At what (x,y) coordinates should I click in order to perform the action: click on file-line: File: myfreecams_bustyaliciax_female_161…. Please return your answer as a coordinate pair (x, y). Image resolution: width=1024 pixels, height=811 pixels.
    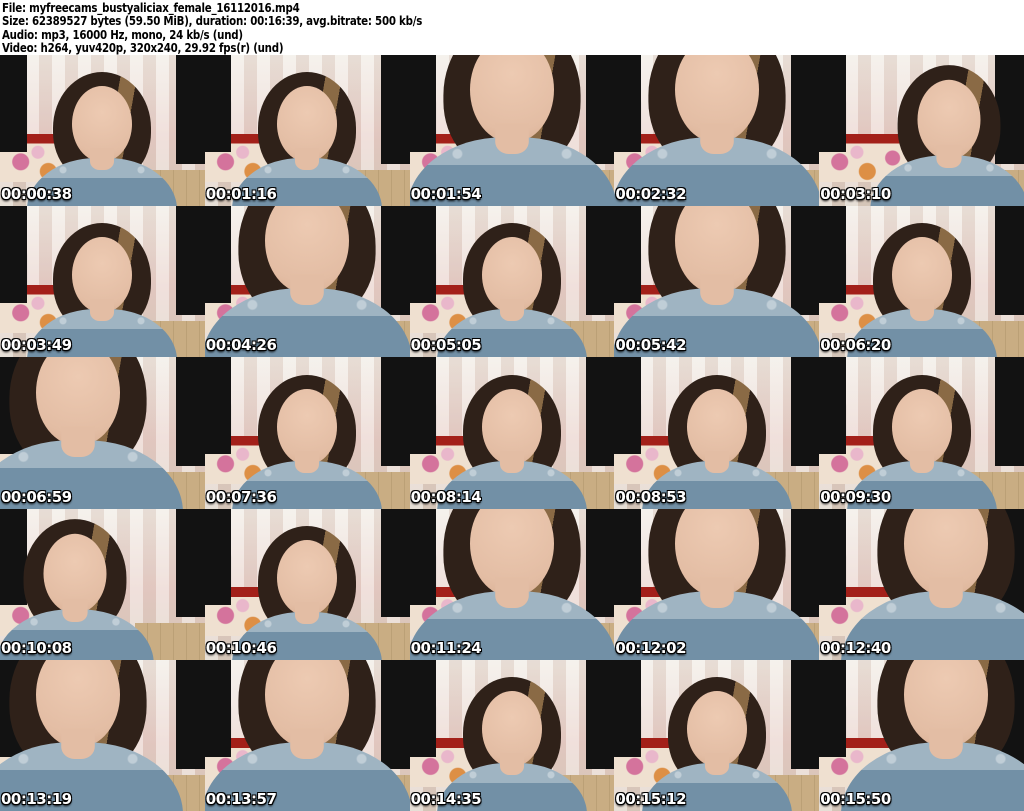
    Looking at the image, I should click on (151, 7).